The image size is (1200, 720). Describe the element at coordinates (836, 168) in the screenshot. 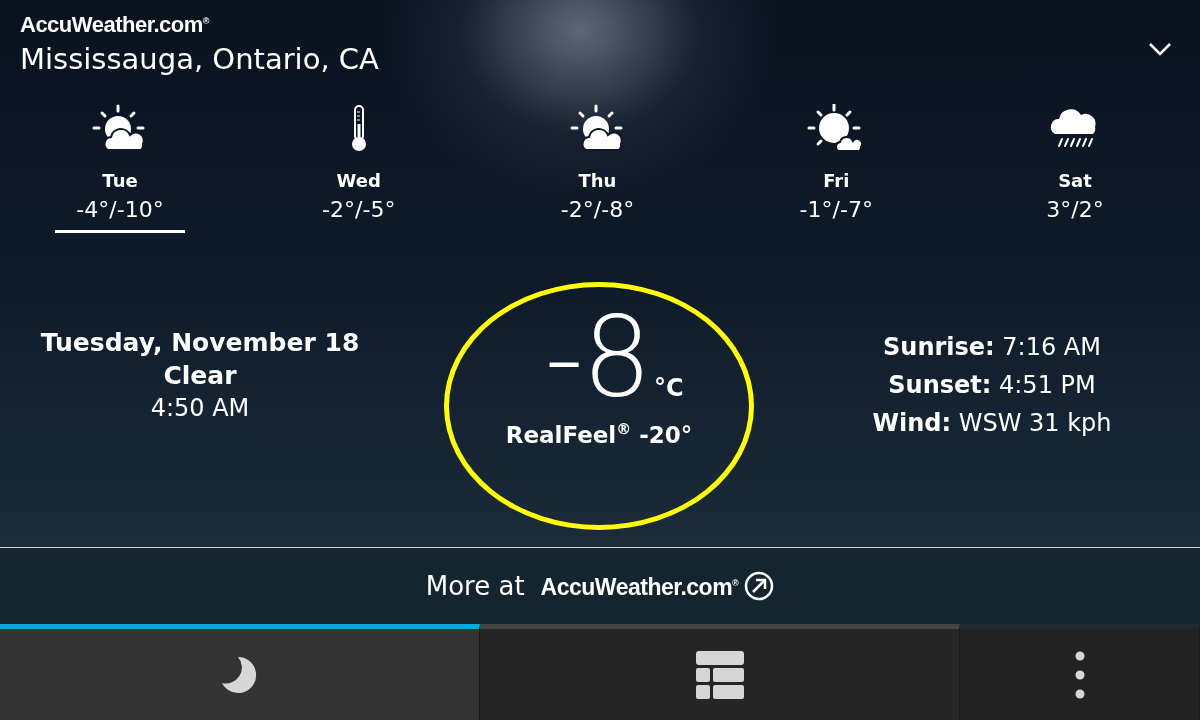

I see `forecast-day: Fri -1°/-7°` at that location.